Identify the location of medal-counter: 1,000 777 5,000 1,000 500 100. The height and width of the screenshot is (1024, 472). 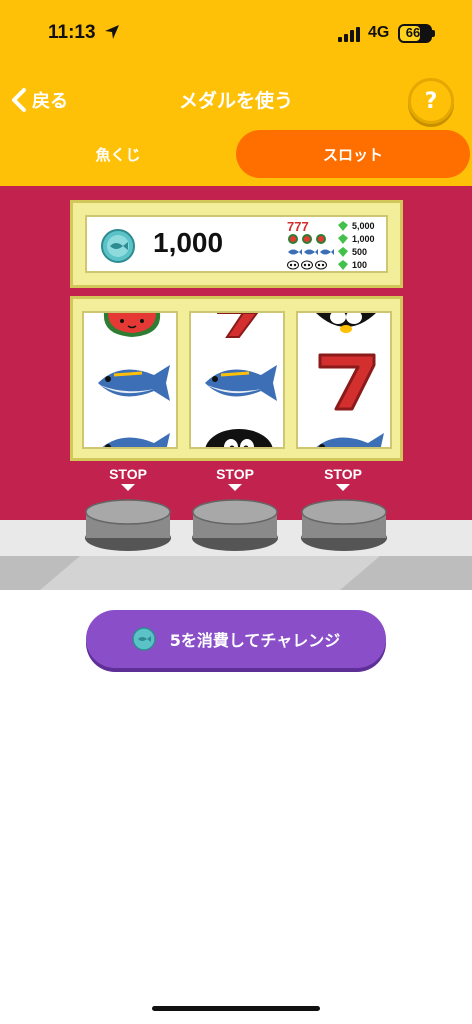
(236, 244).